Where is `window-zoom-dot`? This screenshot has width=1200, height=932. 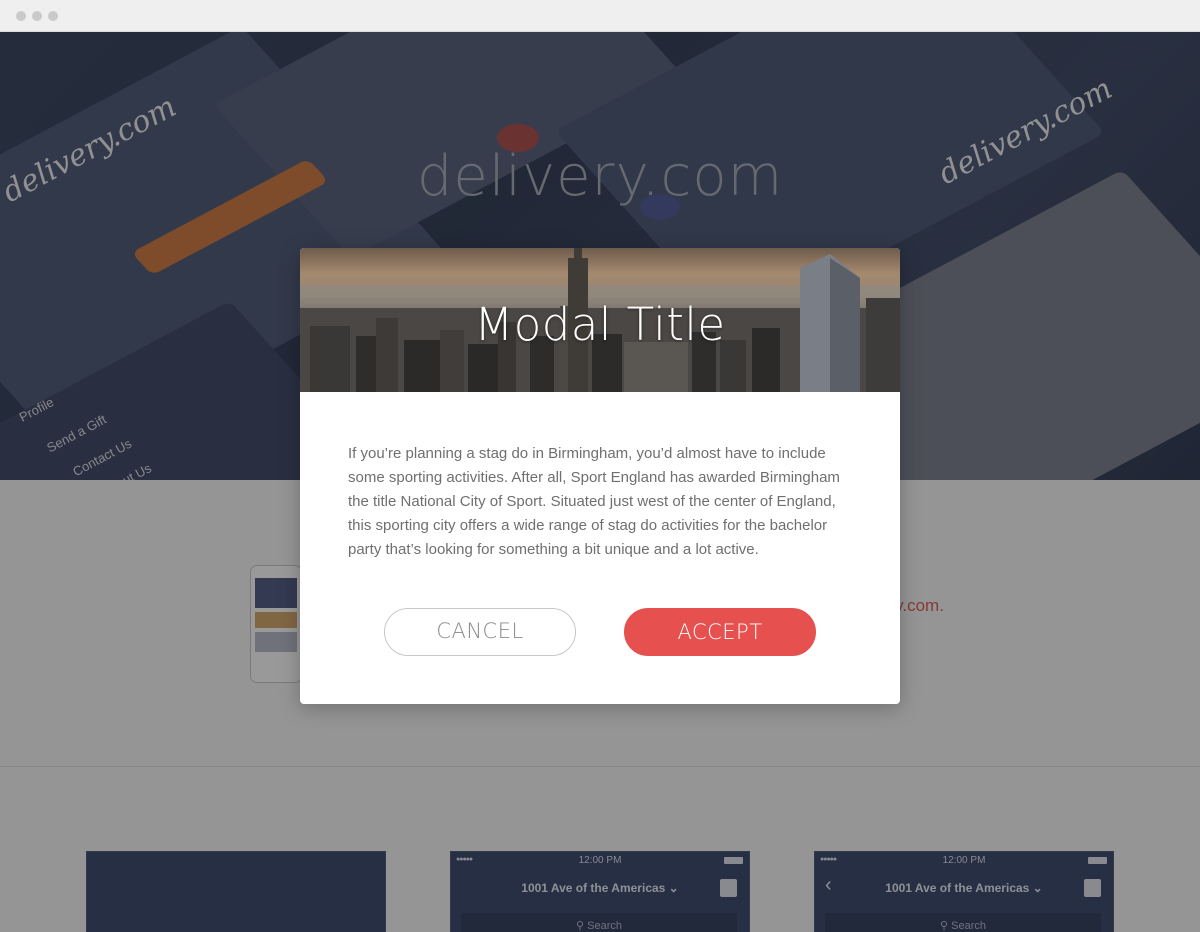 window-zoom-dot is located at coordinates (53, 16).